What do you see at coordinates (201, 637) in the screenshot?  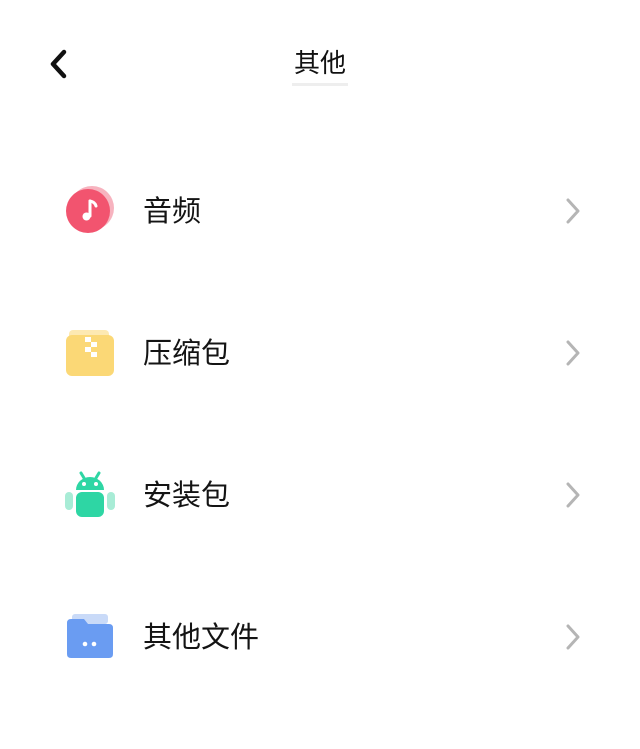 I see `list-item-label: 其他文件` at bounding box center [201, 637].